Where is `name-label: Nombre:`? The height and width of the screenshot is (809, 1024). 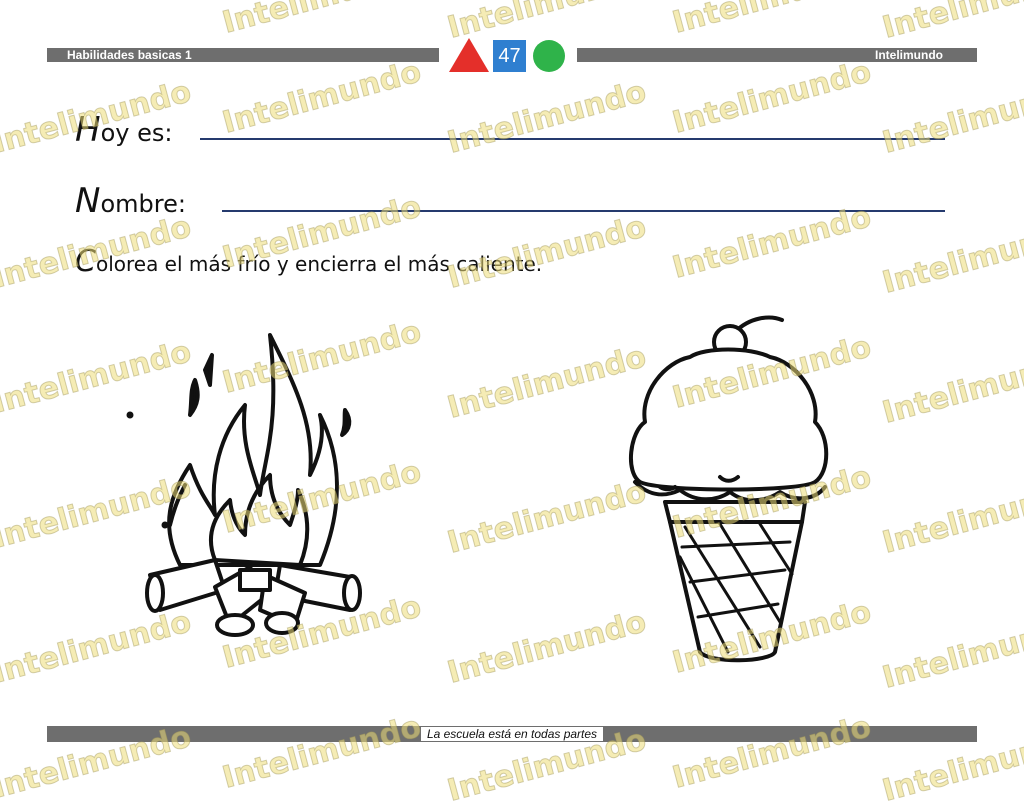 name-label: Nombre: is located at coordinates (130, 201).